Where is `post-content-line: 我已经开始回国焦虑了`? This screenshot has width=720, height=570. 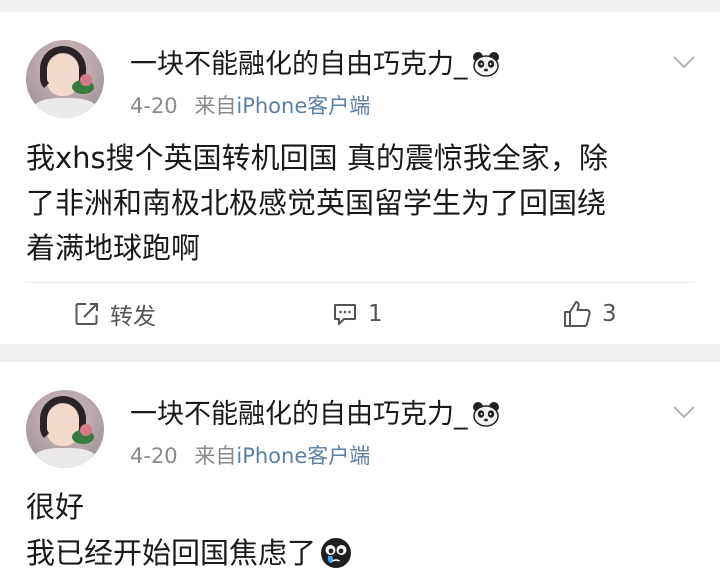 post-content-line: 我已经开始回国焦虑了 is located at coordinates (360, 550).